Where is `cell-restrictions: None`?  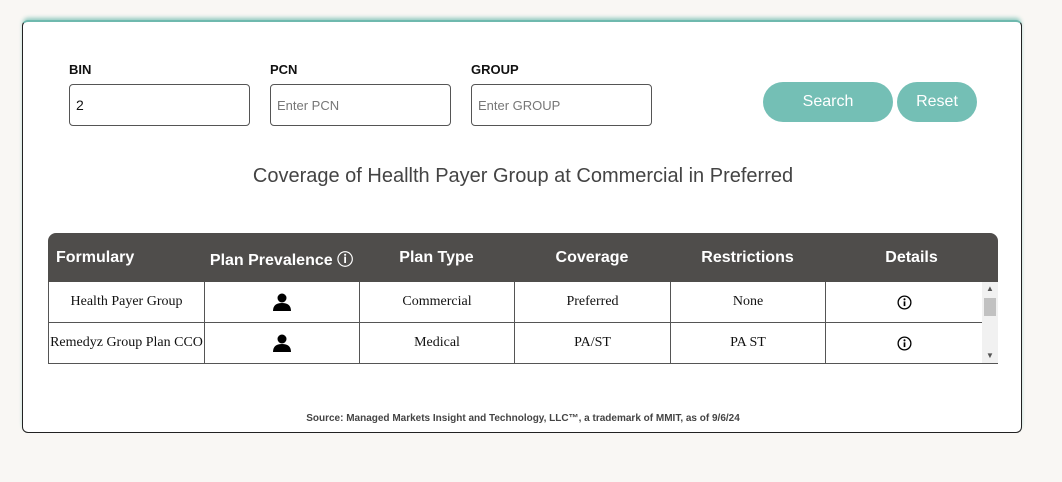 cell-restrictions: None is located at coordinates (748, 302).